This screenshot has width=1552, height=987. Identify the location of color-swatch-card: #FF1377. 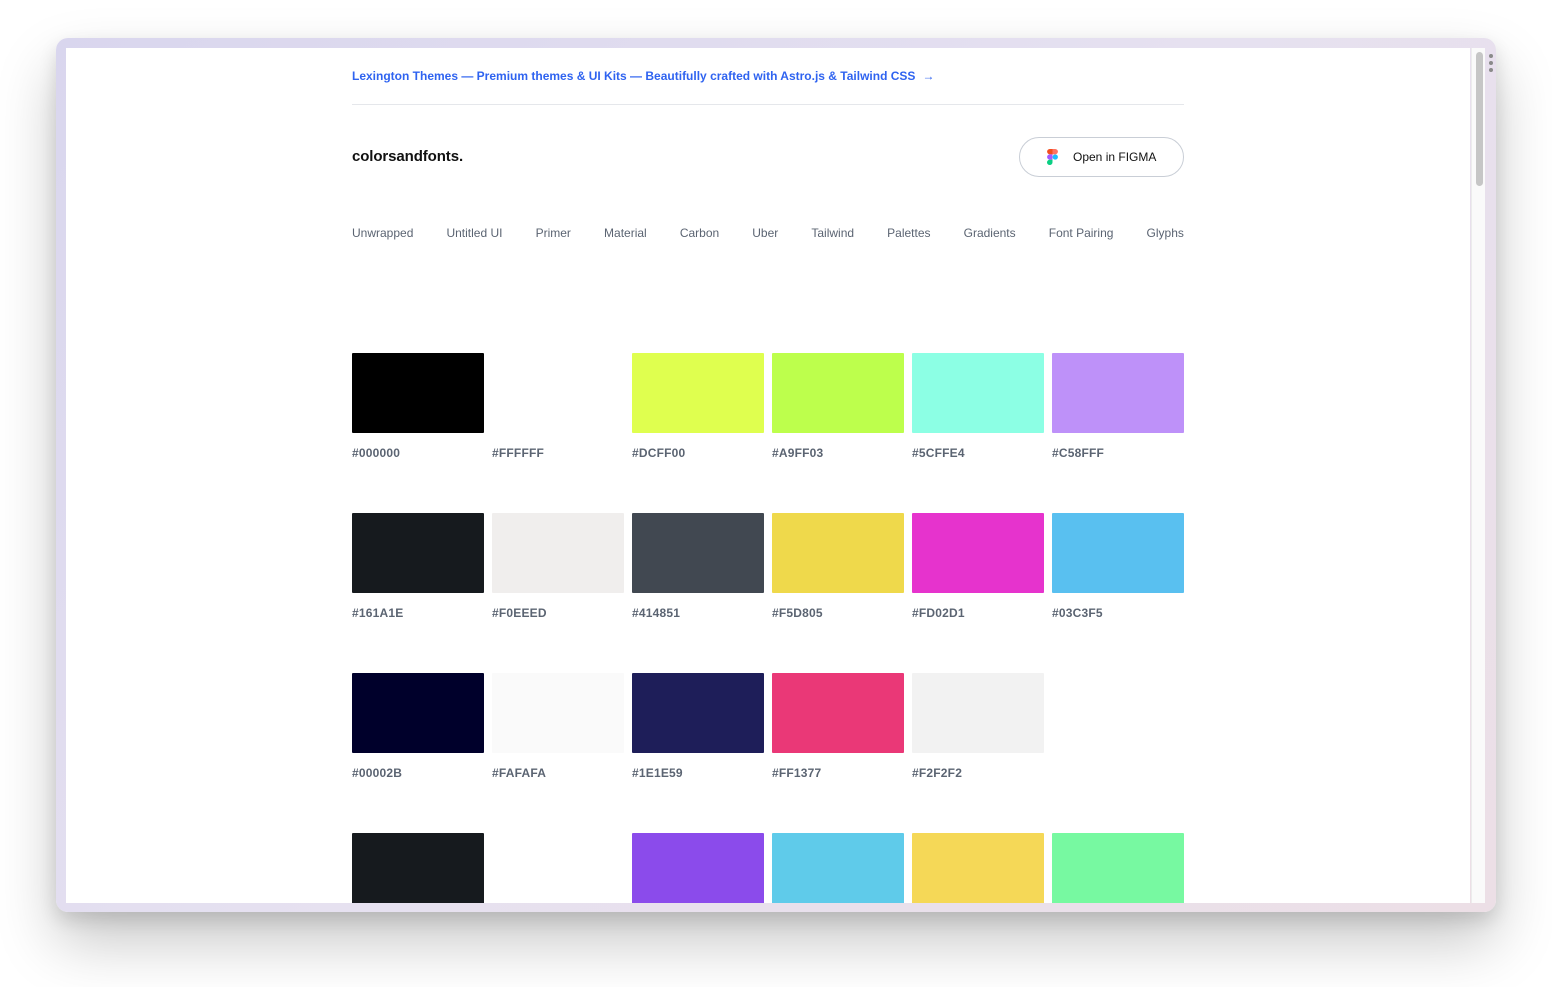
(838, 753).